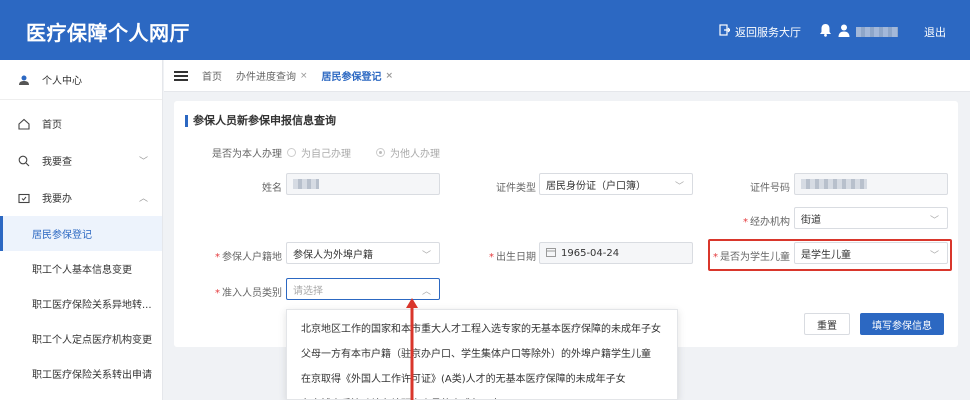 Image resolution: width=970 pixels, height=400 pixels. I want to click on header-actions: 返回服务大厅 退出, so click(827, 31).